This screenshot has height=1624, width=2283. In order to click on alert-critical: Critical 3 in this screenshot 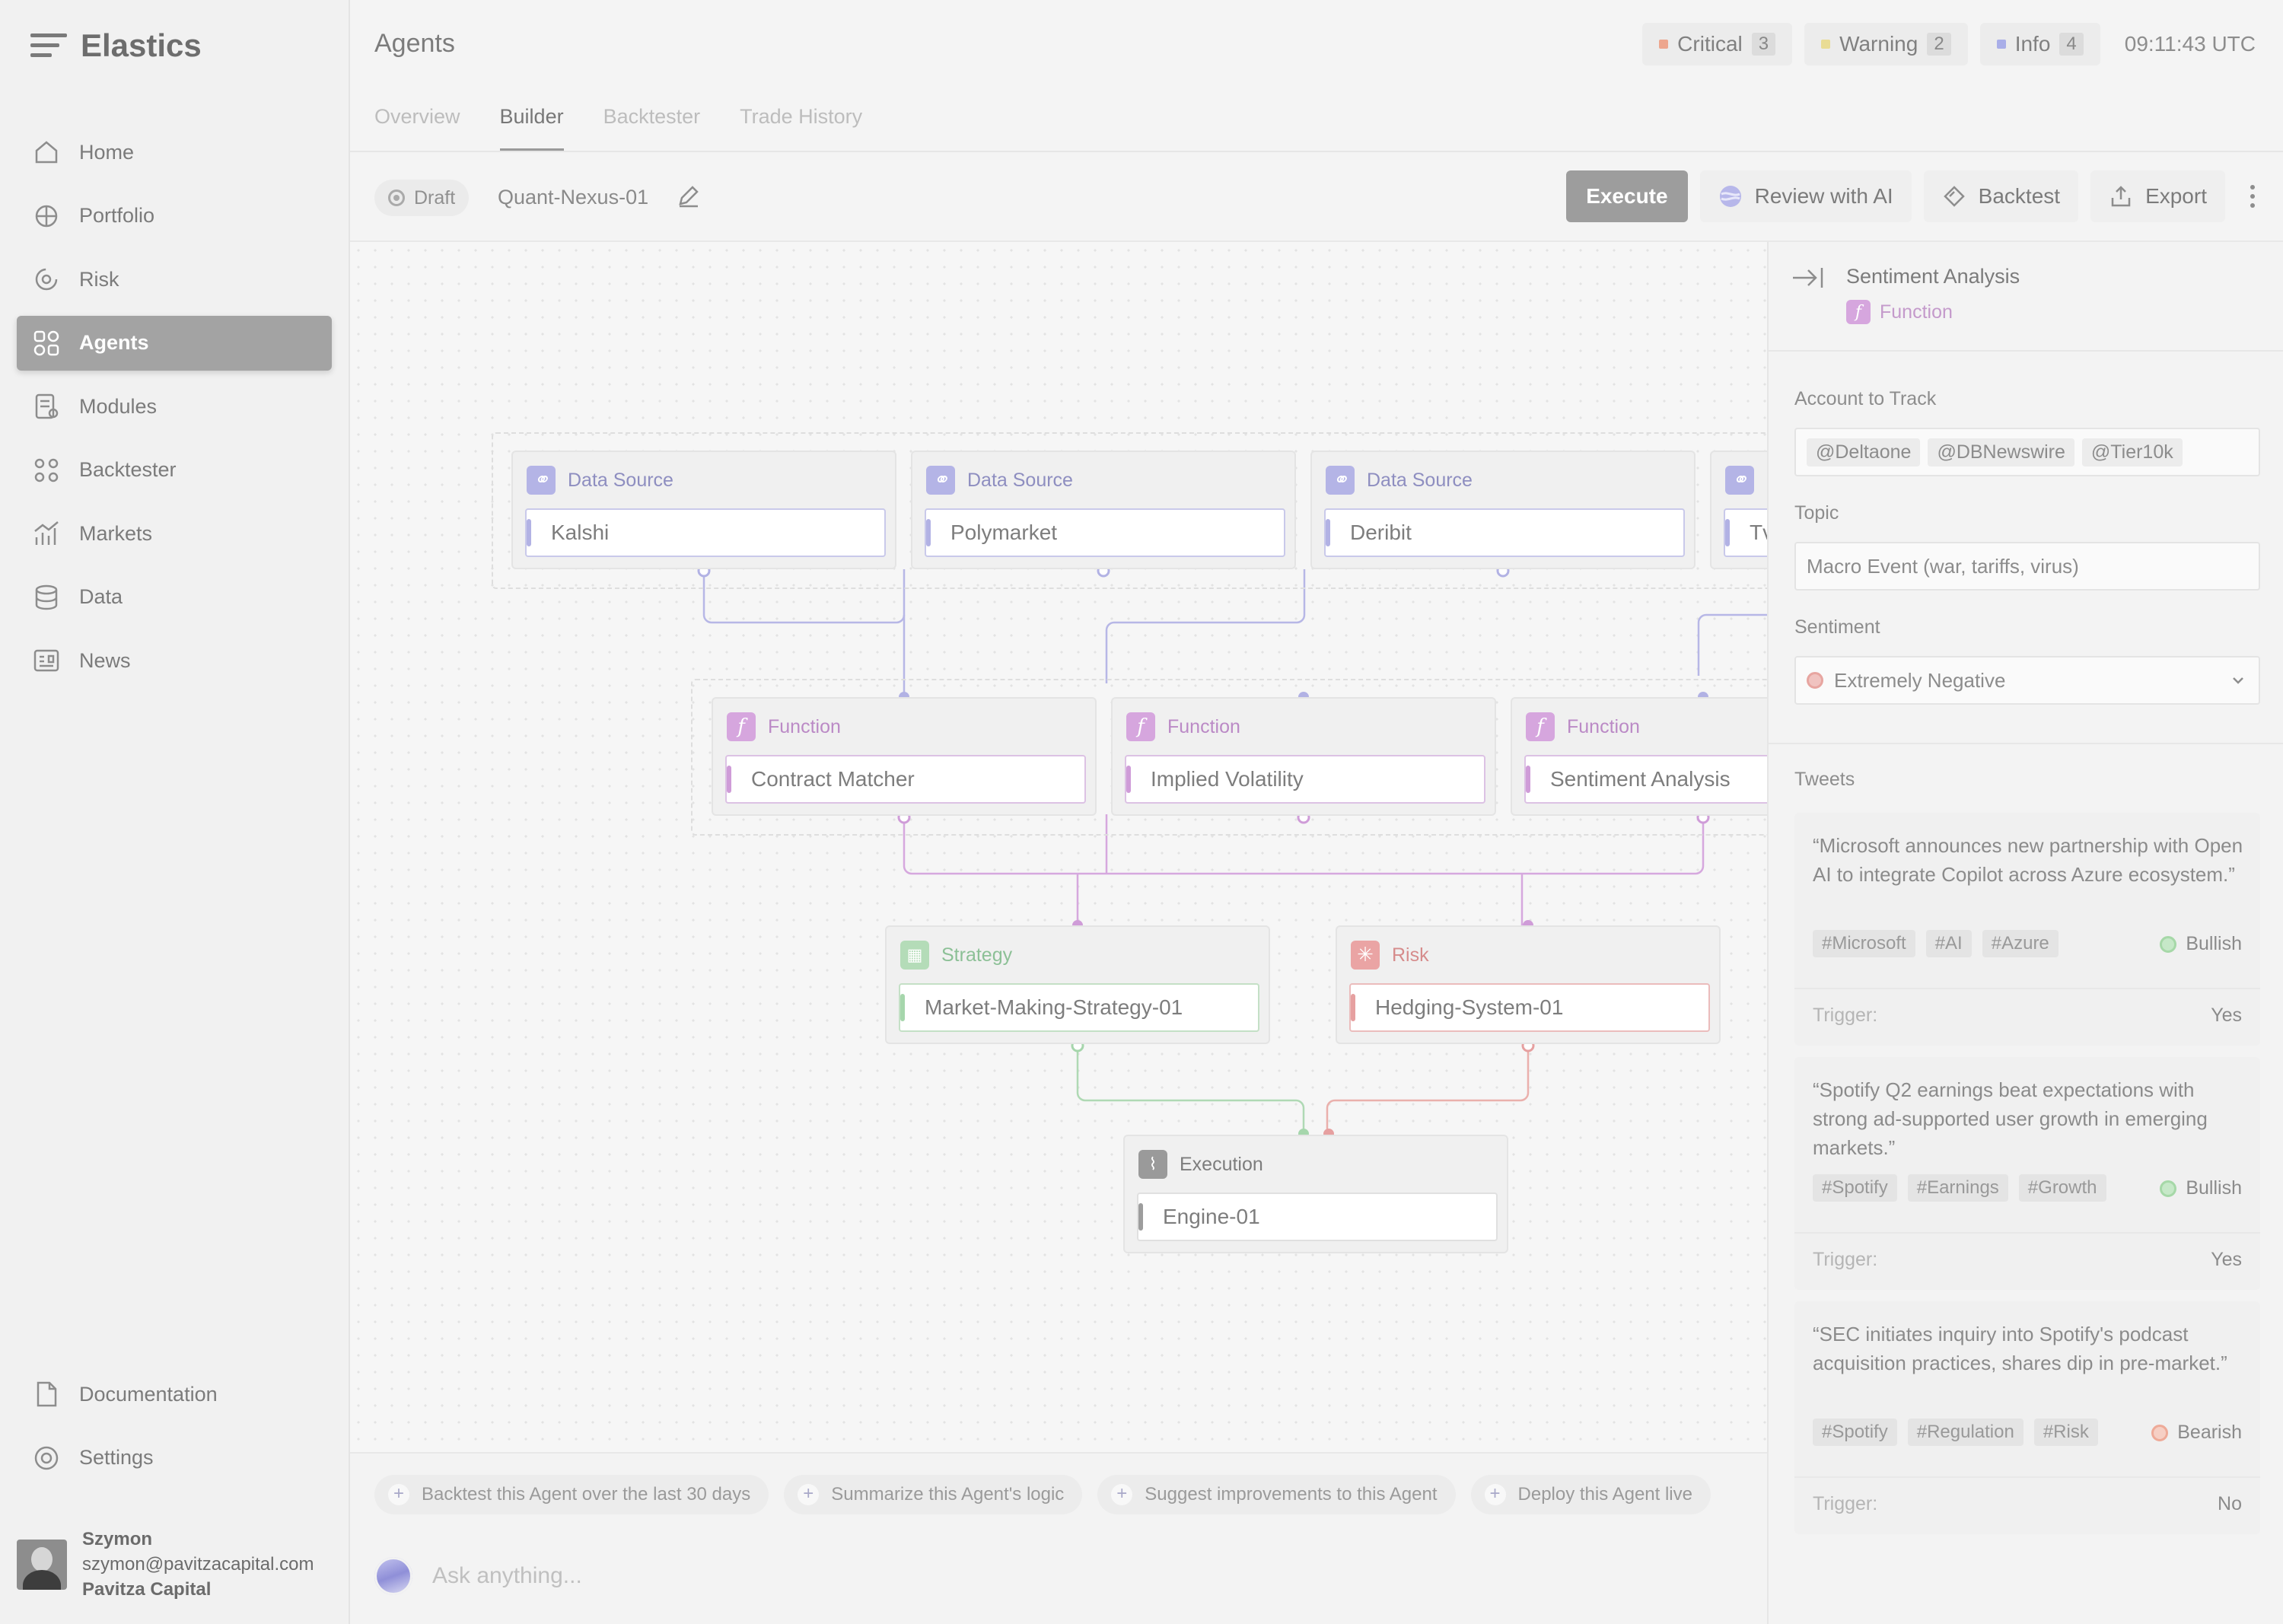, I will do `click(1717, 44)`.